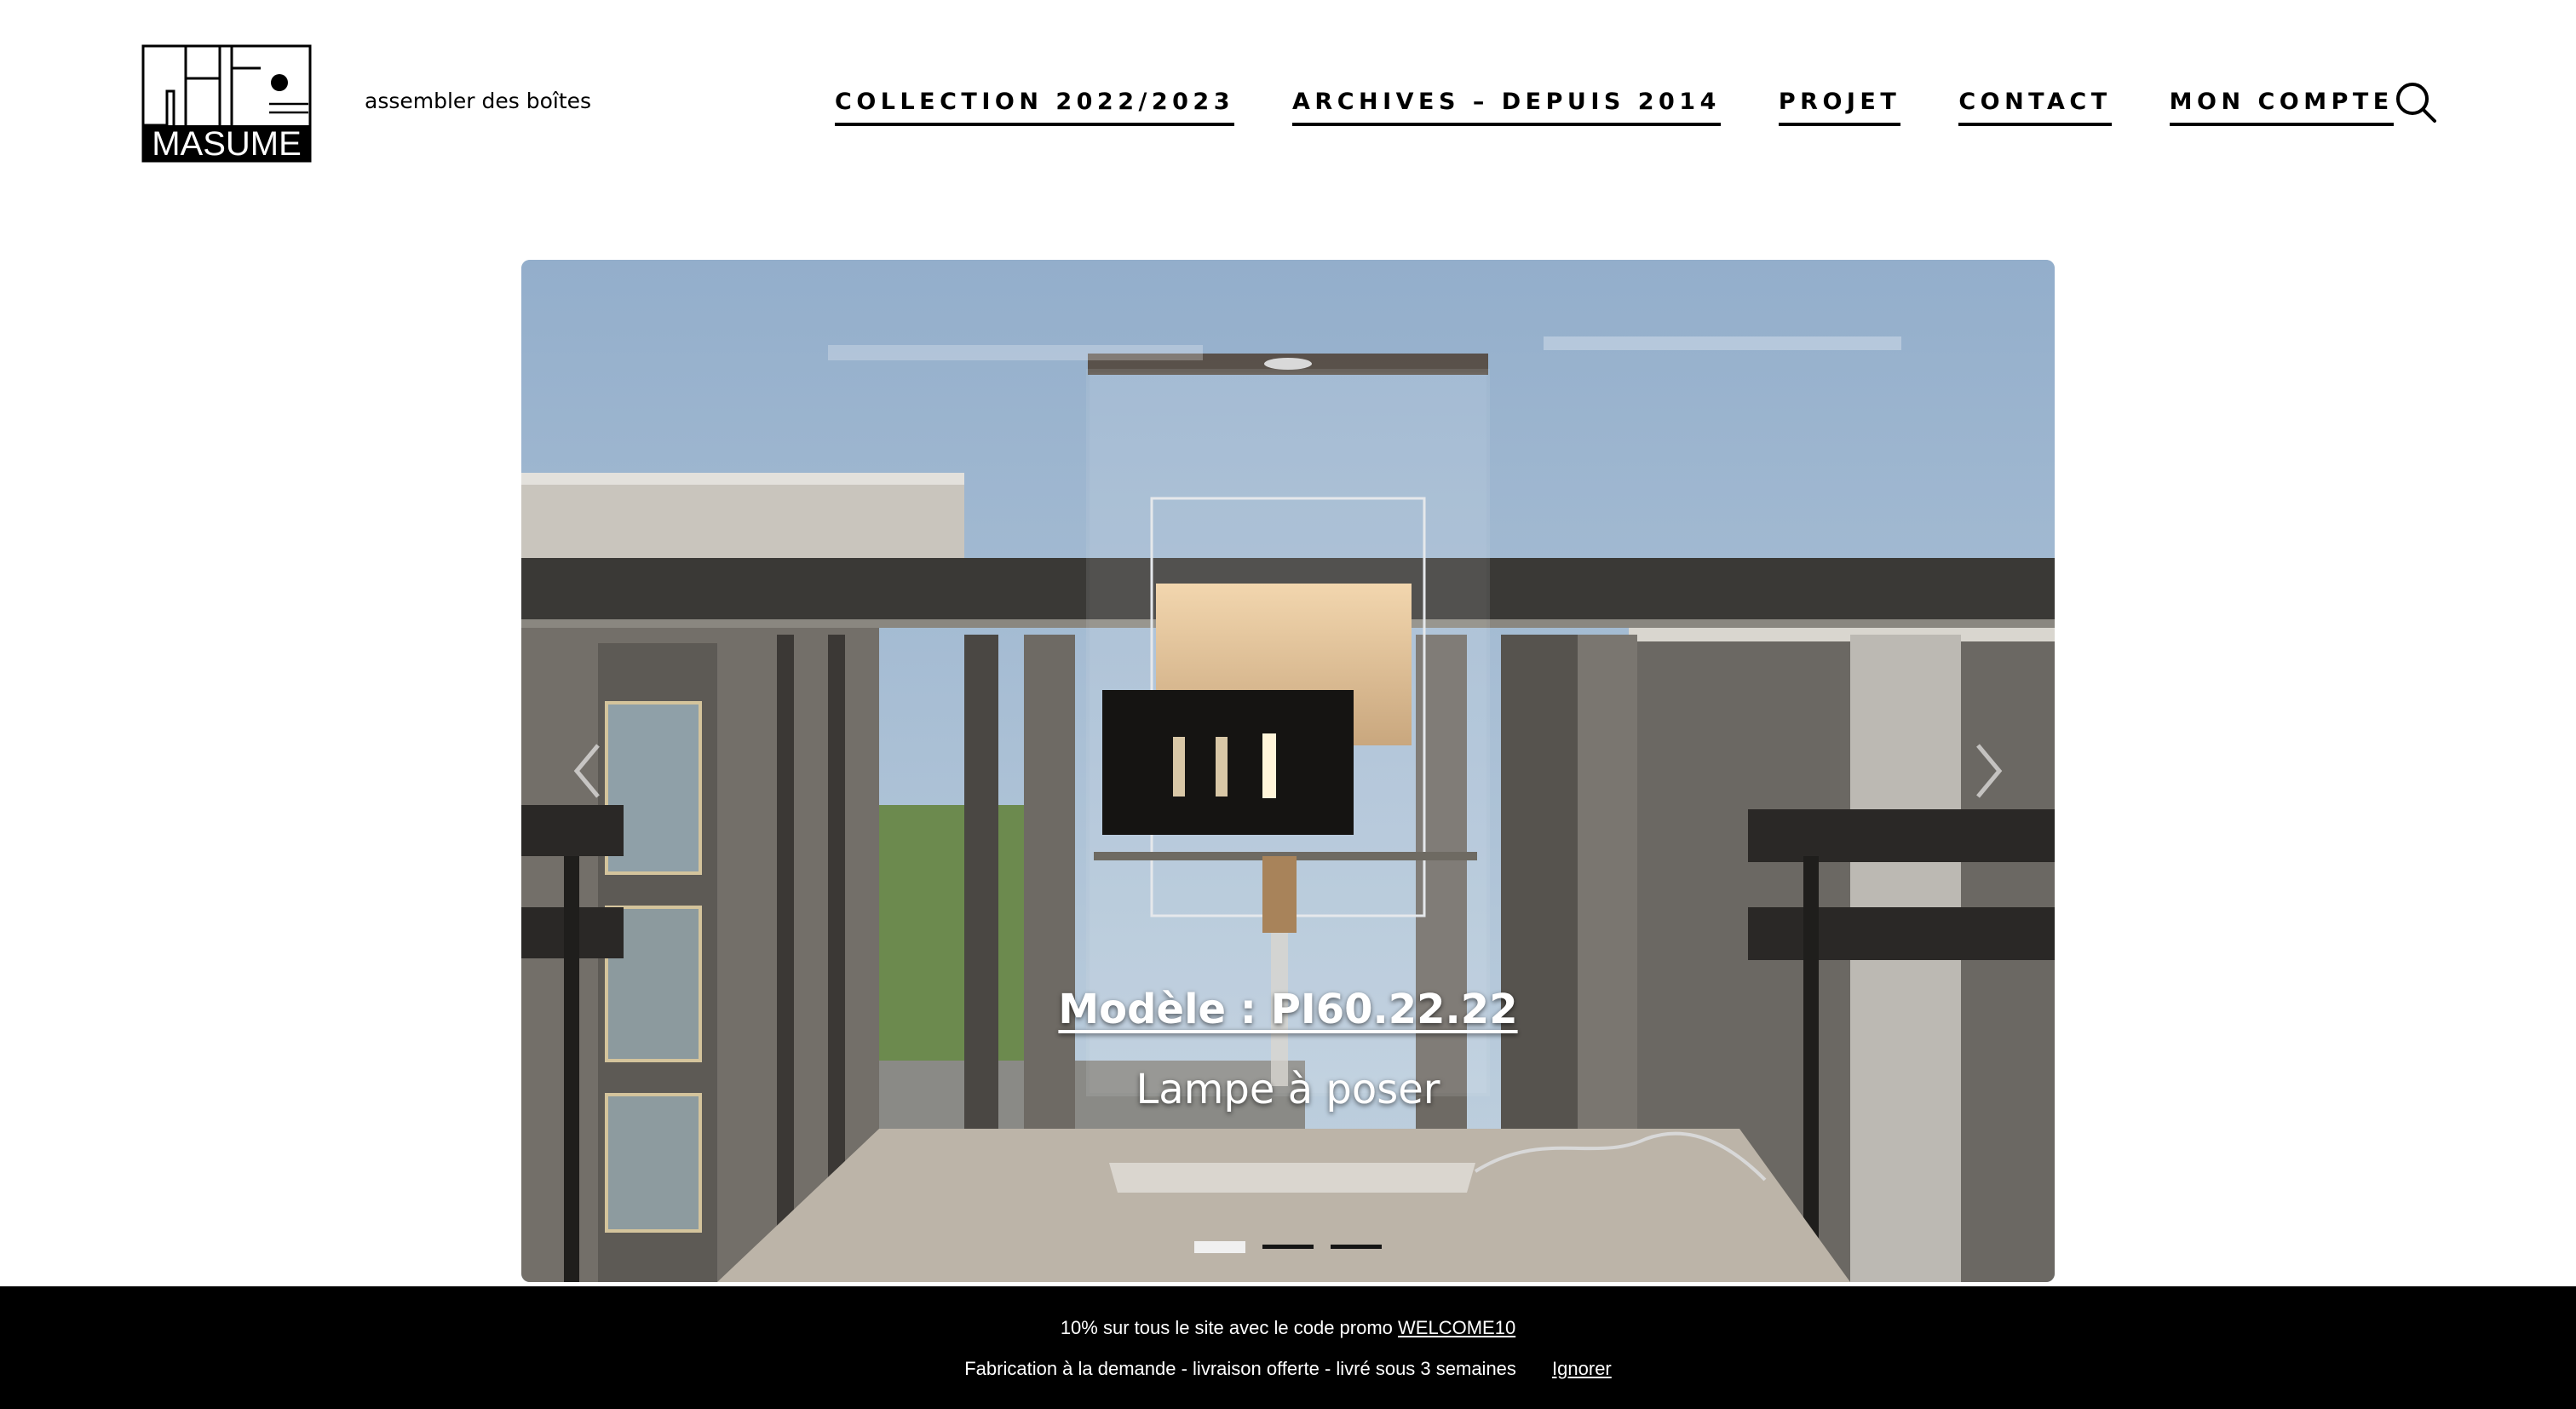  Describe the element at coordinates (227, 144) in the screenshot. I see `logo-text: MASUME` at that location.